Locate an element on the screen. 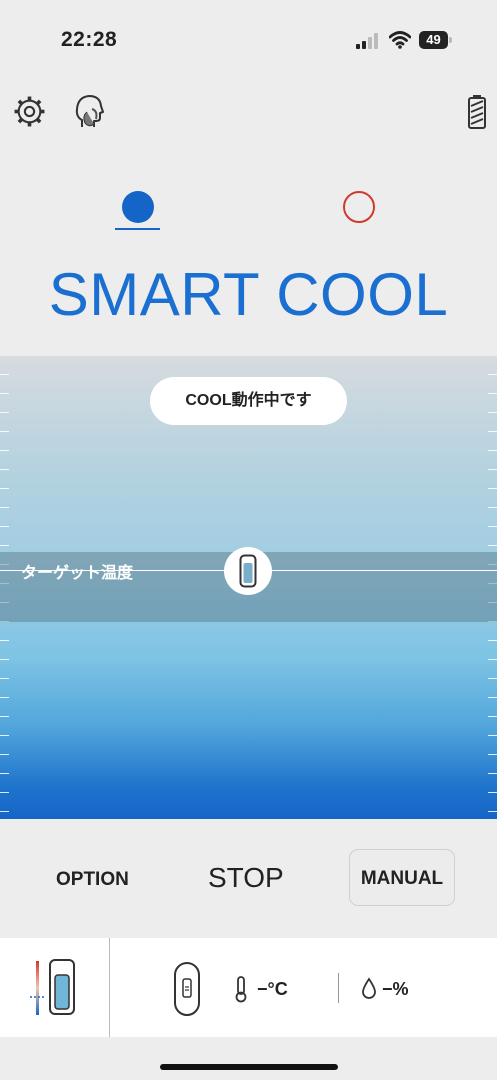 This screenshot has height=1080, width=497. battery-tip is located at coordinates (450, 40).